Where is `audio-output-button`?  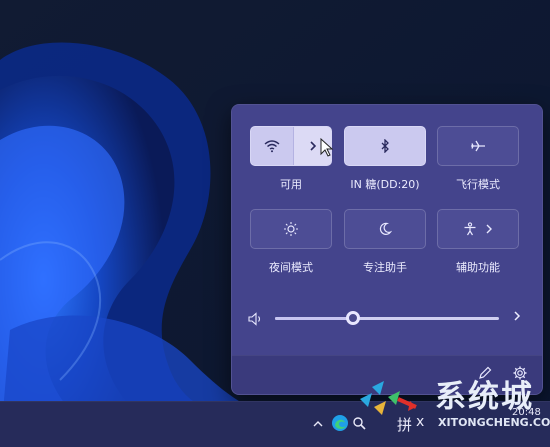
audio-output-button is located at coordinates (517, 317).